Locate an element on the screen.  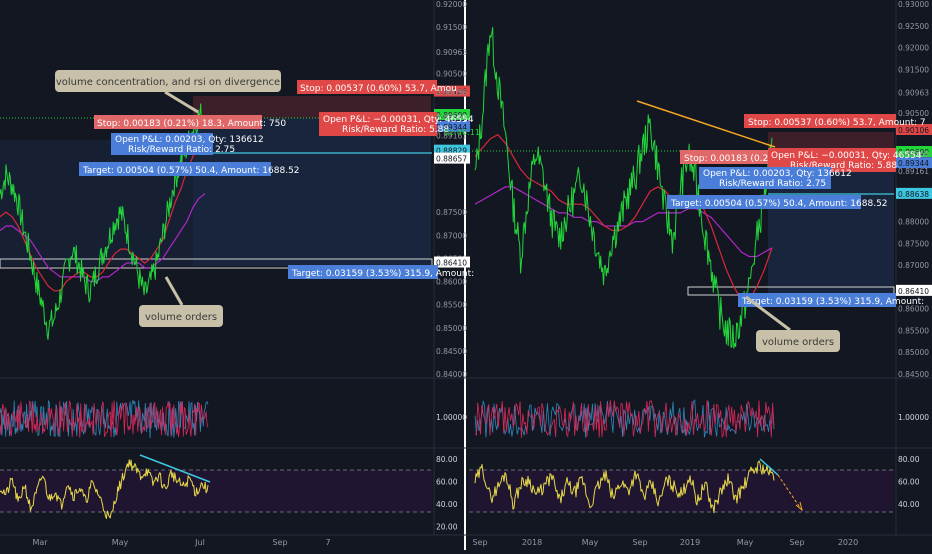
right-time-label-1: 2018 is located at coordinates (532, 542).